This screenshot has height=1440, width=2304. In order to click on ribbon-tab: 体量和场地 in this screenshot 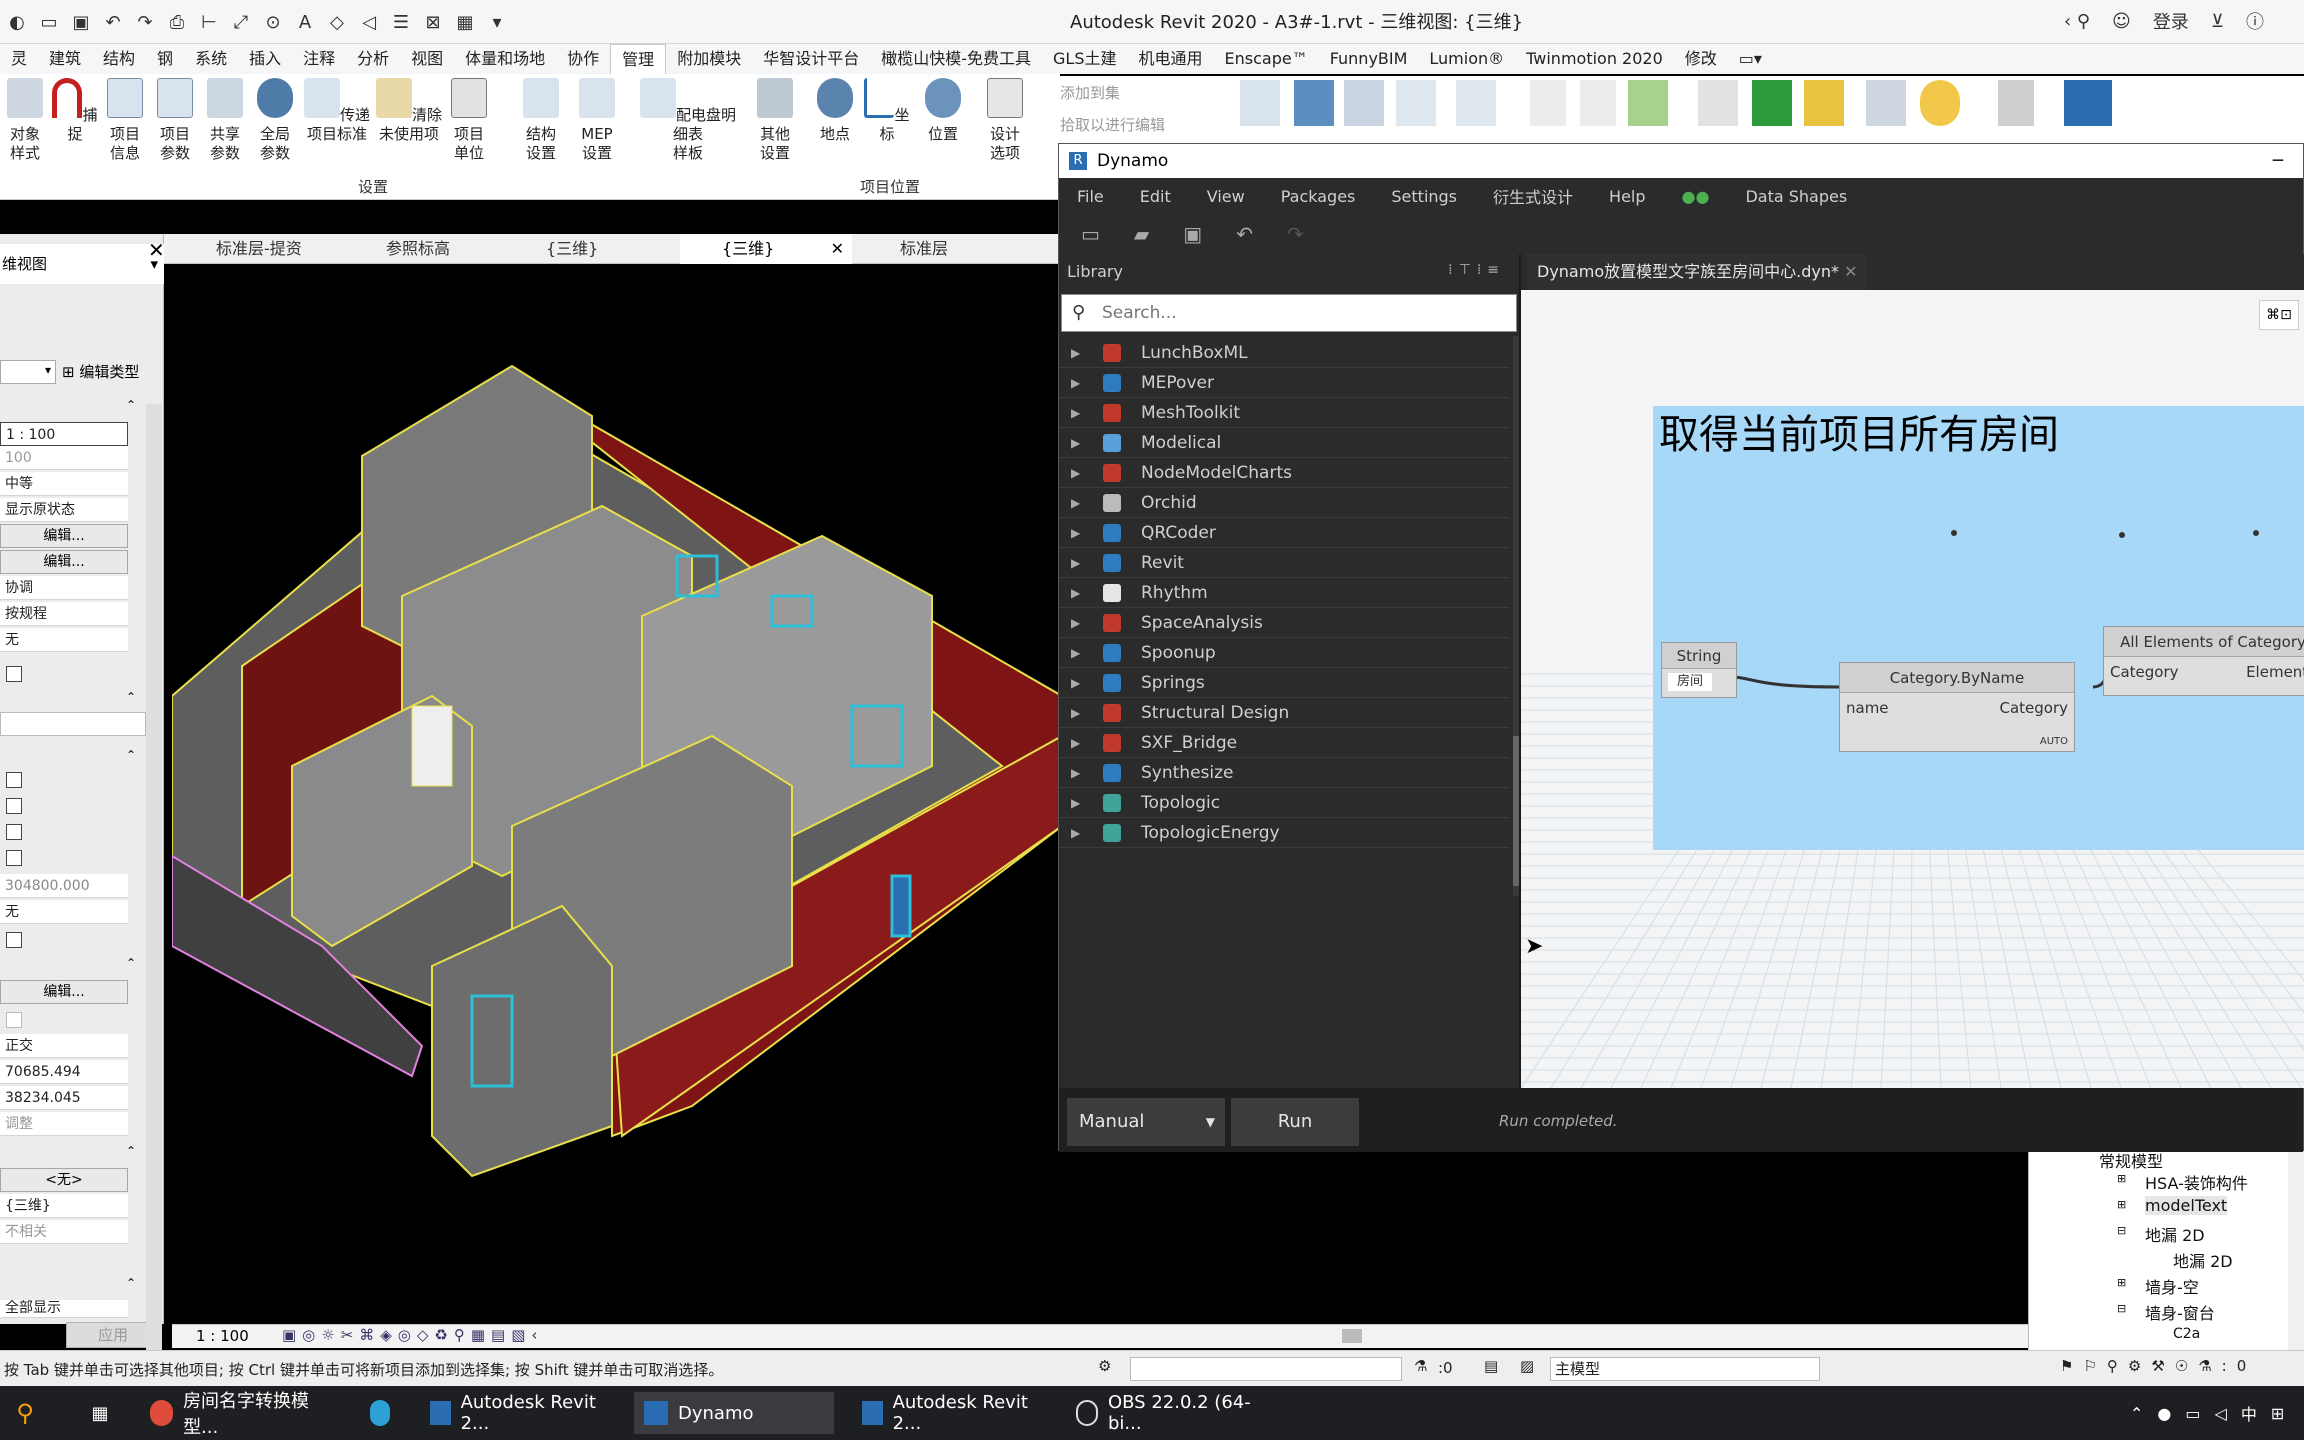, I will do `click(505, 59)`.